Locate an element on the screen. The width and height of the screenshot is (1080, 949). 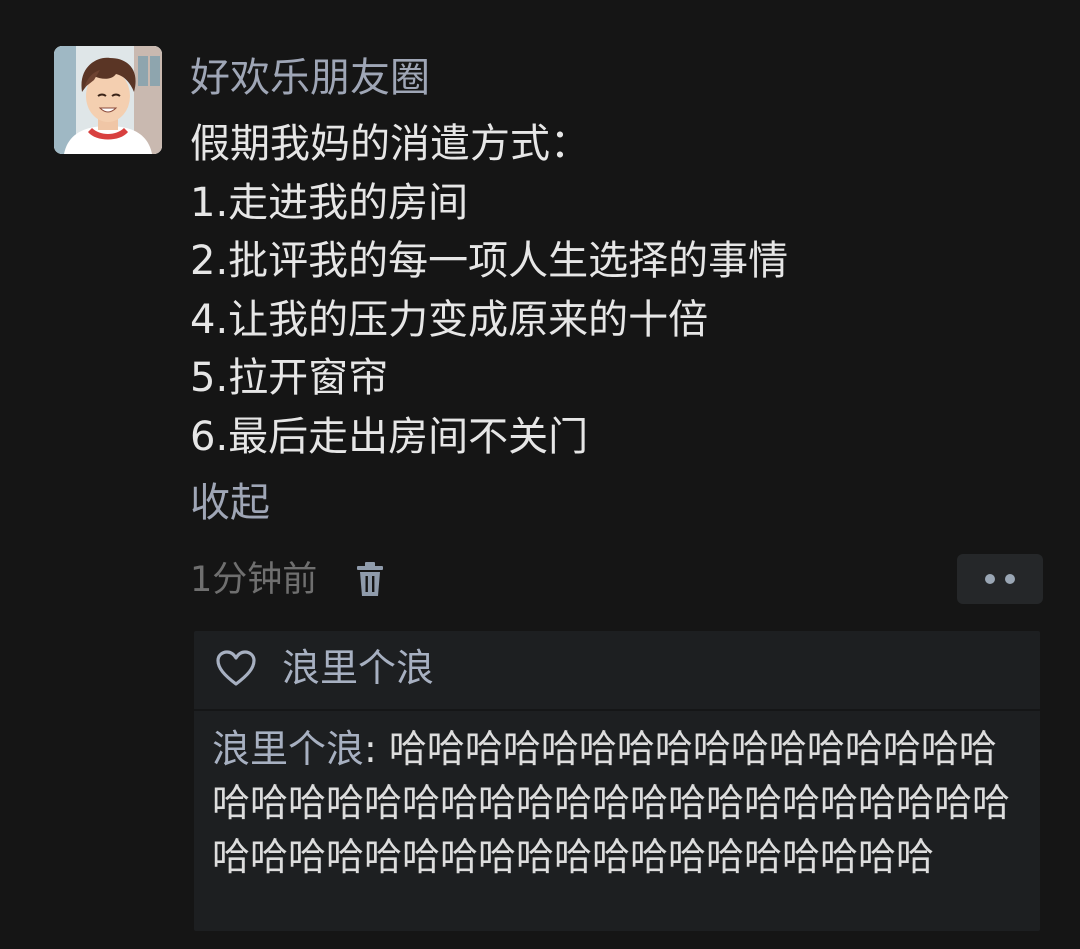
post-content-line: 假期我妈的消遣方式： is located at coordinates (390, 144).